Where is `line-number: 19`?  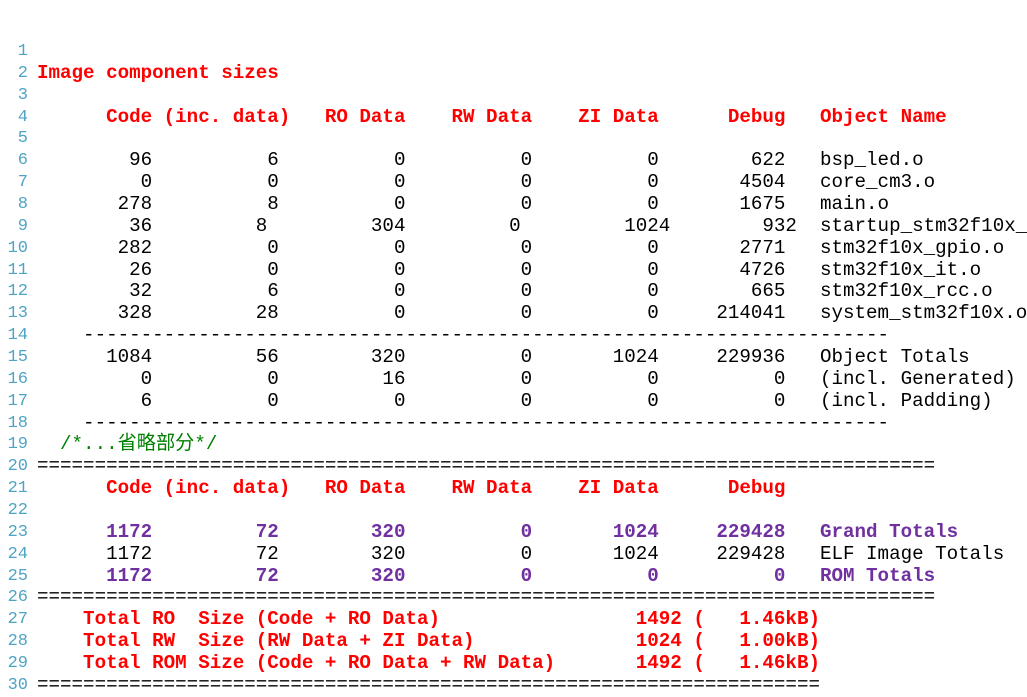 line-number: 19 is located at coordinates (17, 445).